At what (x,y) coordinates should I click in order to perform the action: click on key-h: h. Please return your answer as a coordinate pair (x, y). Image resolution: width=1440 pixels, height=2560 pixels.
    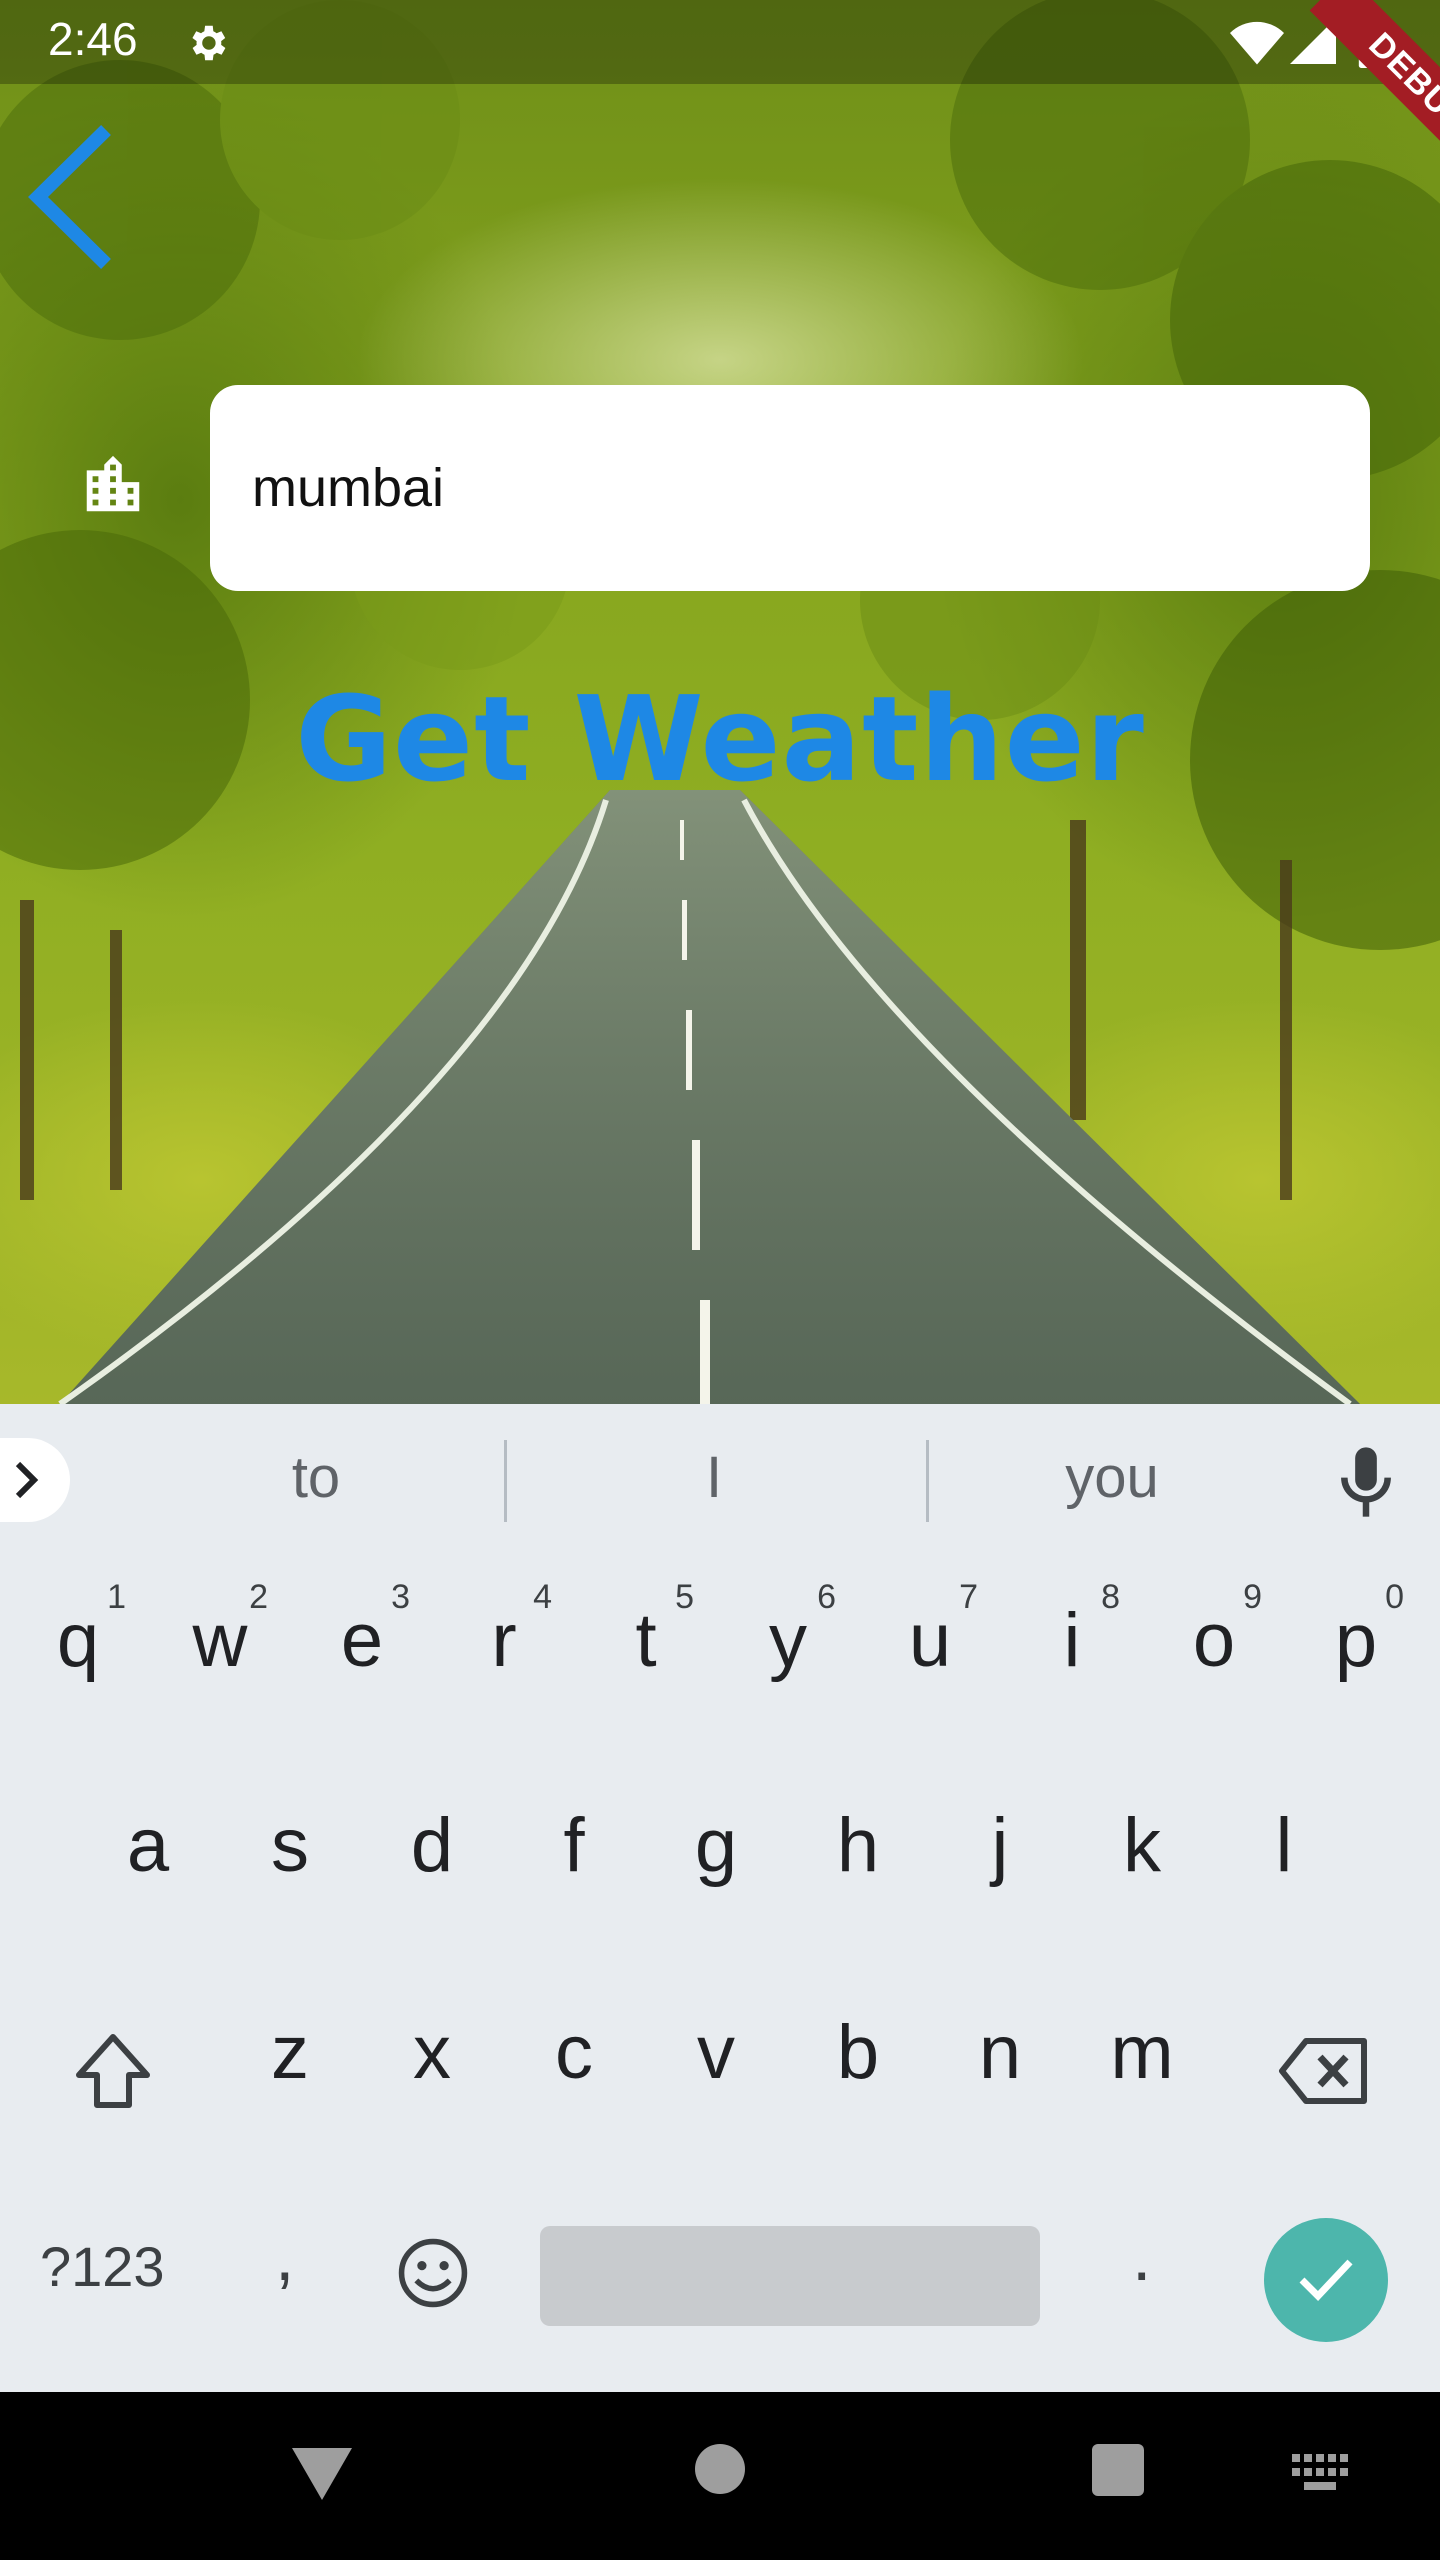
    Looking at the image, I should click on (858, 1846).